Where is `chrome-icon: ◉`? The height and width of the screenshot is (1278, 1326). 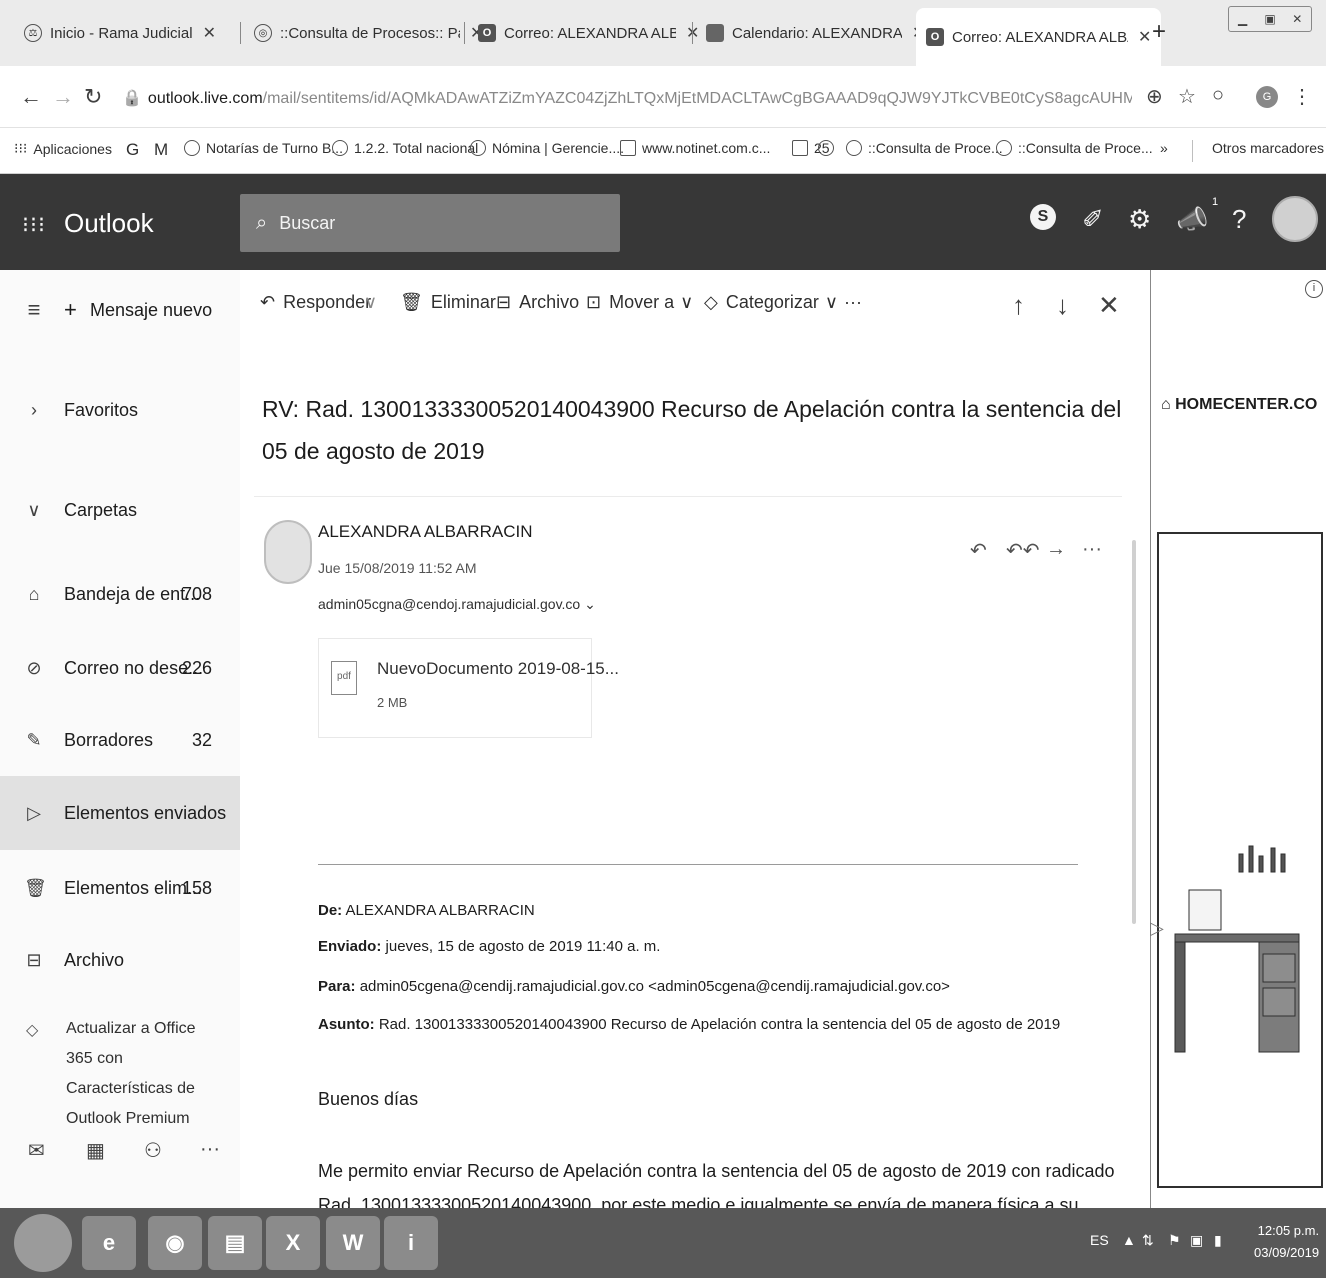
chrome-icon: ◉ is located at coordinates (175, 1243).